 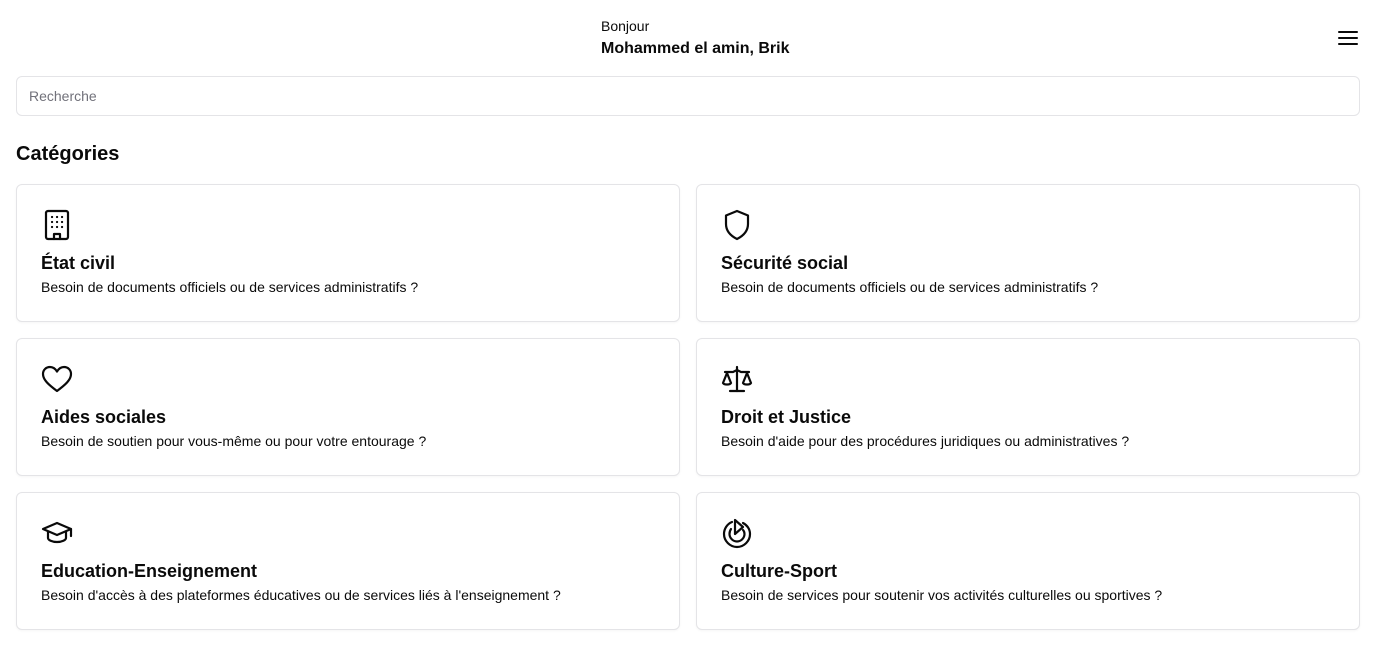 What do you see at coordinates (737, 225) in the screenshot?
I see `shield-icon` at bounding box center [737, 225].